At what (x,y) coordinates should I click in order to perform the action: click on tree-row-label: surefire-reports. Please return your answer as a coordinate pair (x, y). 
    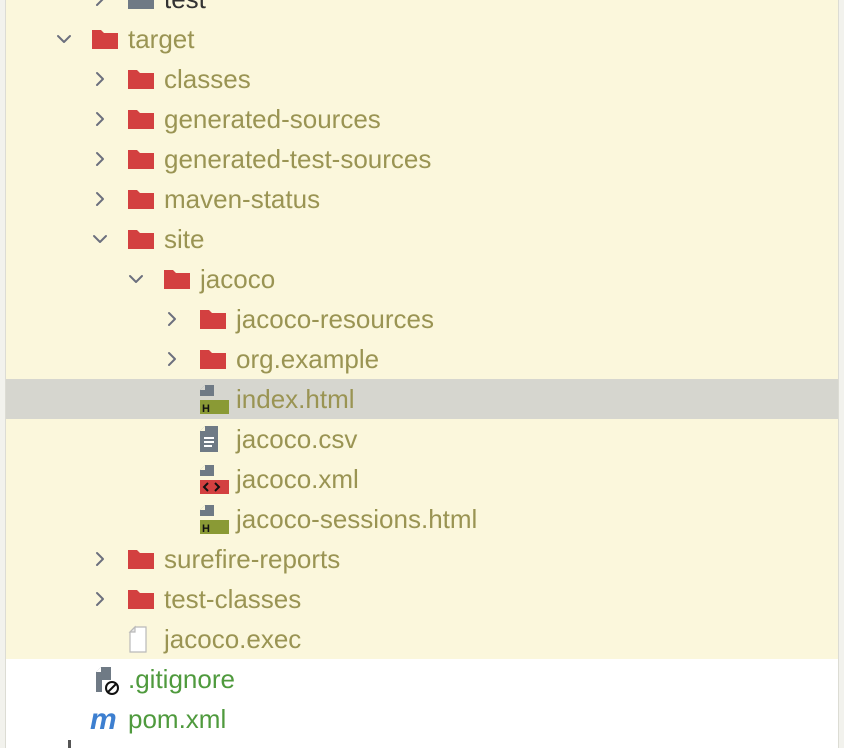
    Looking at the image, I should click on (252, 559).